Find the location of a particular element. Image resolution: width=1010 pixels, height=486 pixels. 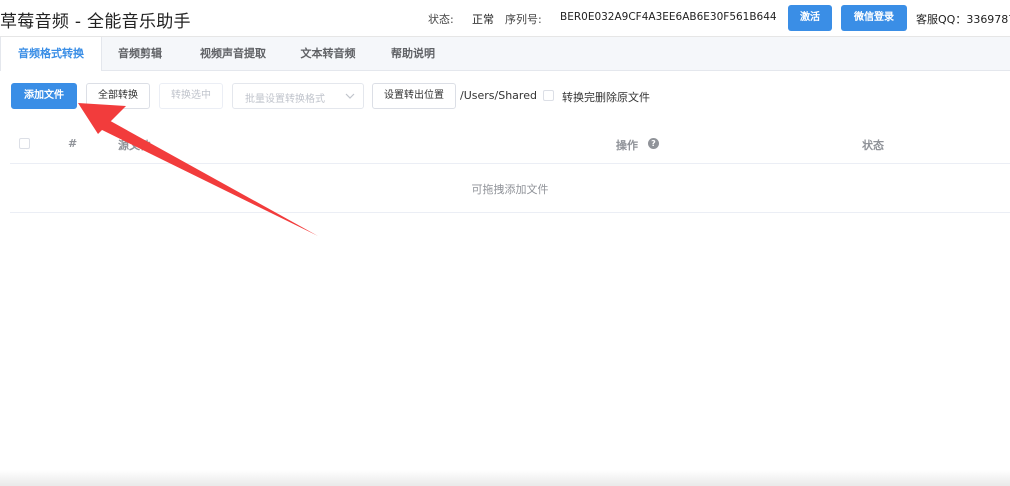

status-label: 状态: is located at coordinates (441, 19).